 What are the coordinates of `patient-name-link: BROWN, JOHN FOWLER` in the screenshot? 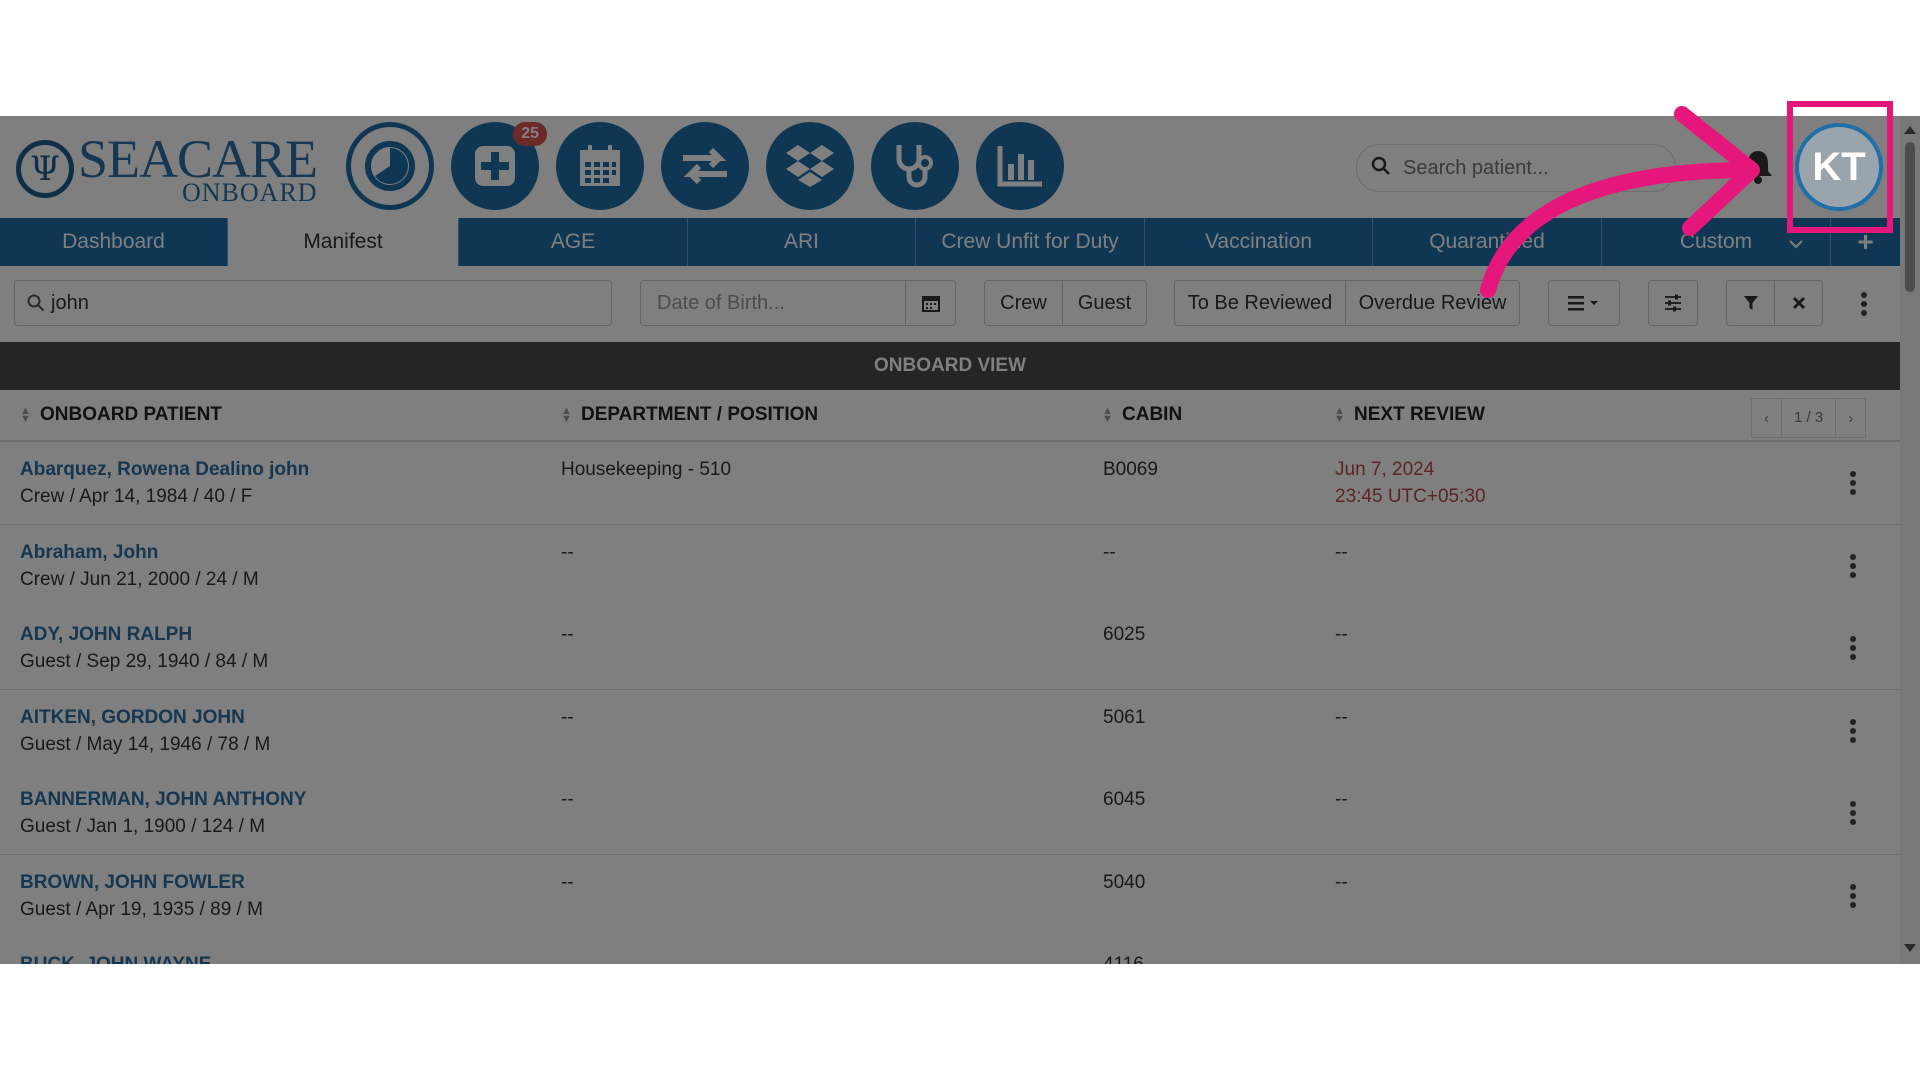 It's located at (141, 882).